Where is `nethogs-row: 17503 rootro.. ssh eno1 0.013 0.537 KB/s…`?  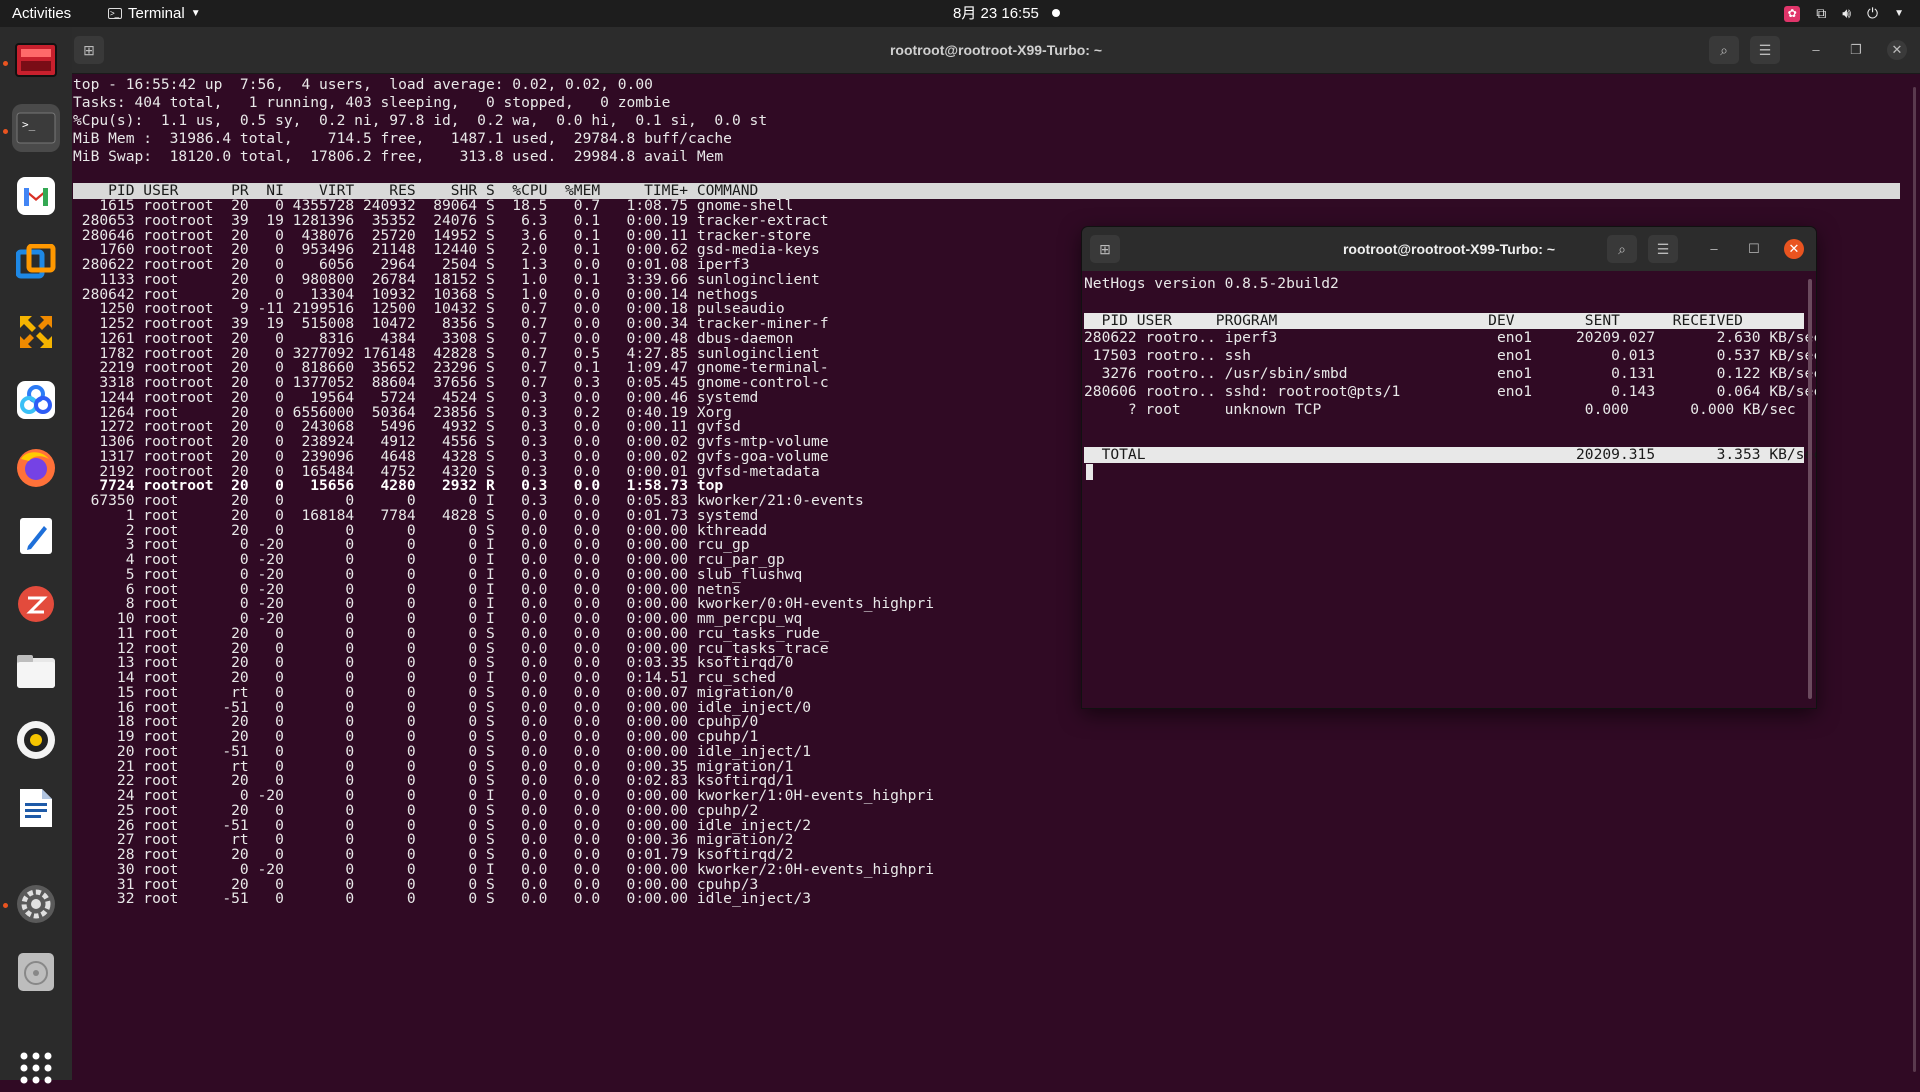 nethogs-row: 17503 rootro.. ssh eno1 0.013 0.537 KB/s… is located at coordinates (1450, 355).